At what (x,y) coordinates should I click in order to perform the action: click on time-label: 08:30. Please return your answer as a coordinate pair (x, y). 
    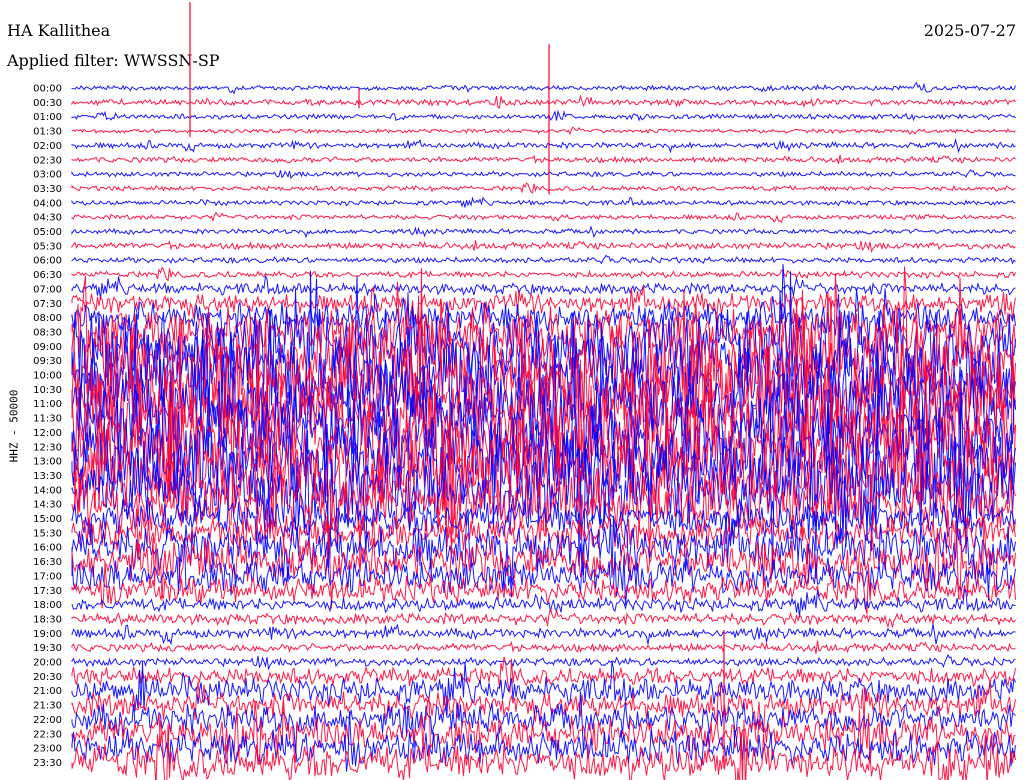
    Looking at the image, I should click on (47, 332).